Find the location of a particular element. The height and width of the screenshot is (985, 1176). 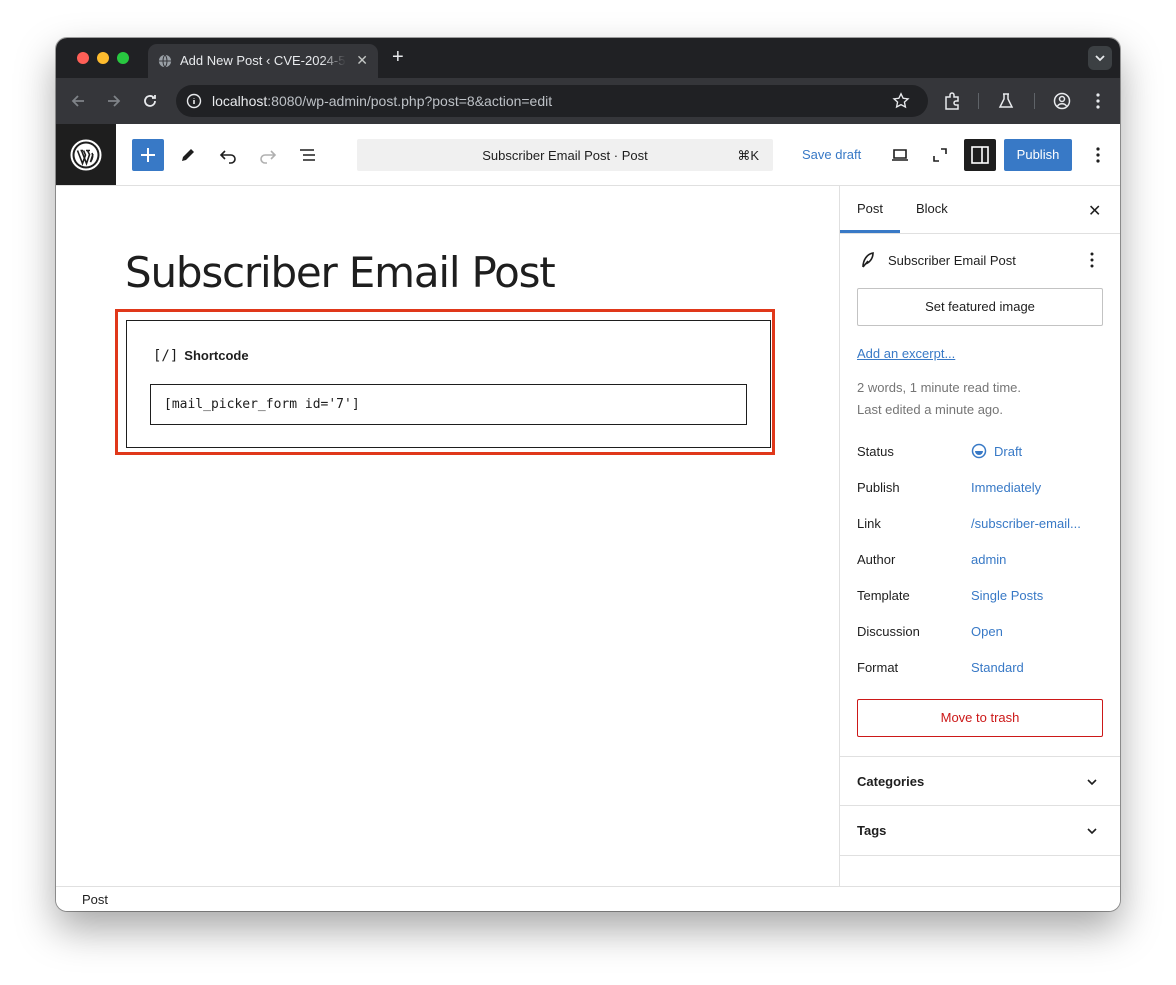

preview-device-icon is located at coordinates (900, 155).